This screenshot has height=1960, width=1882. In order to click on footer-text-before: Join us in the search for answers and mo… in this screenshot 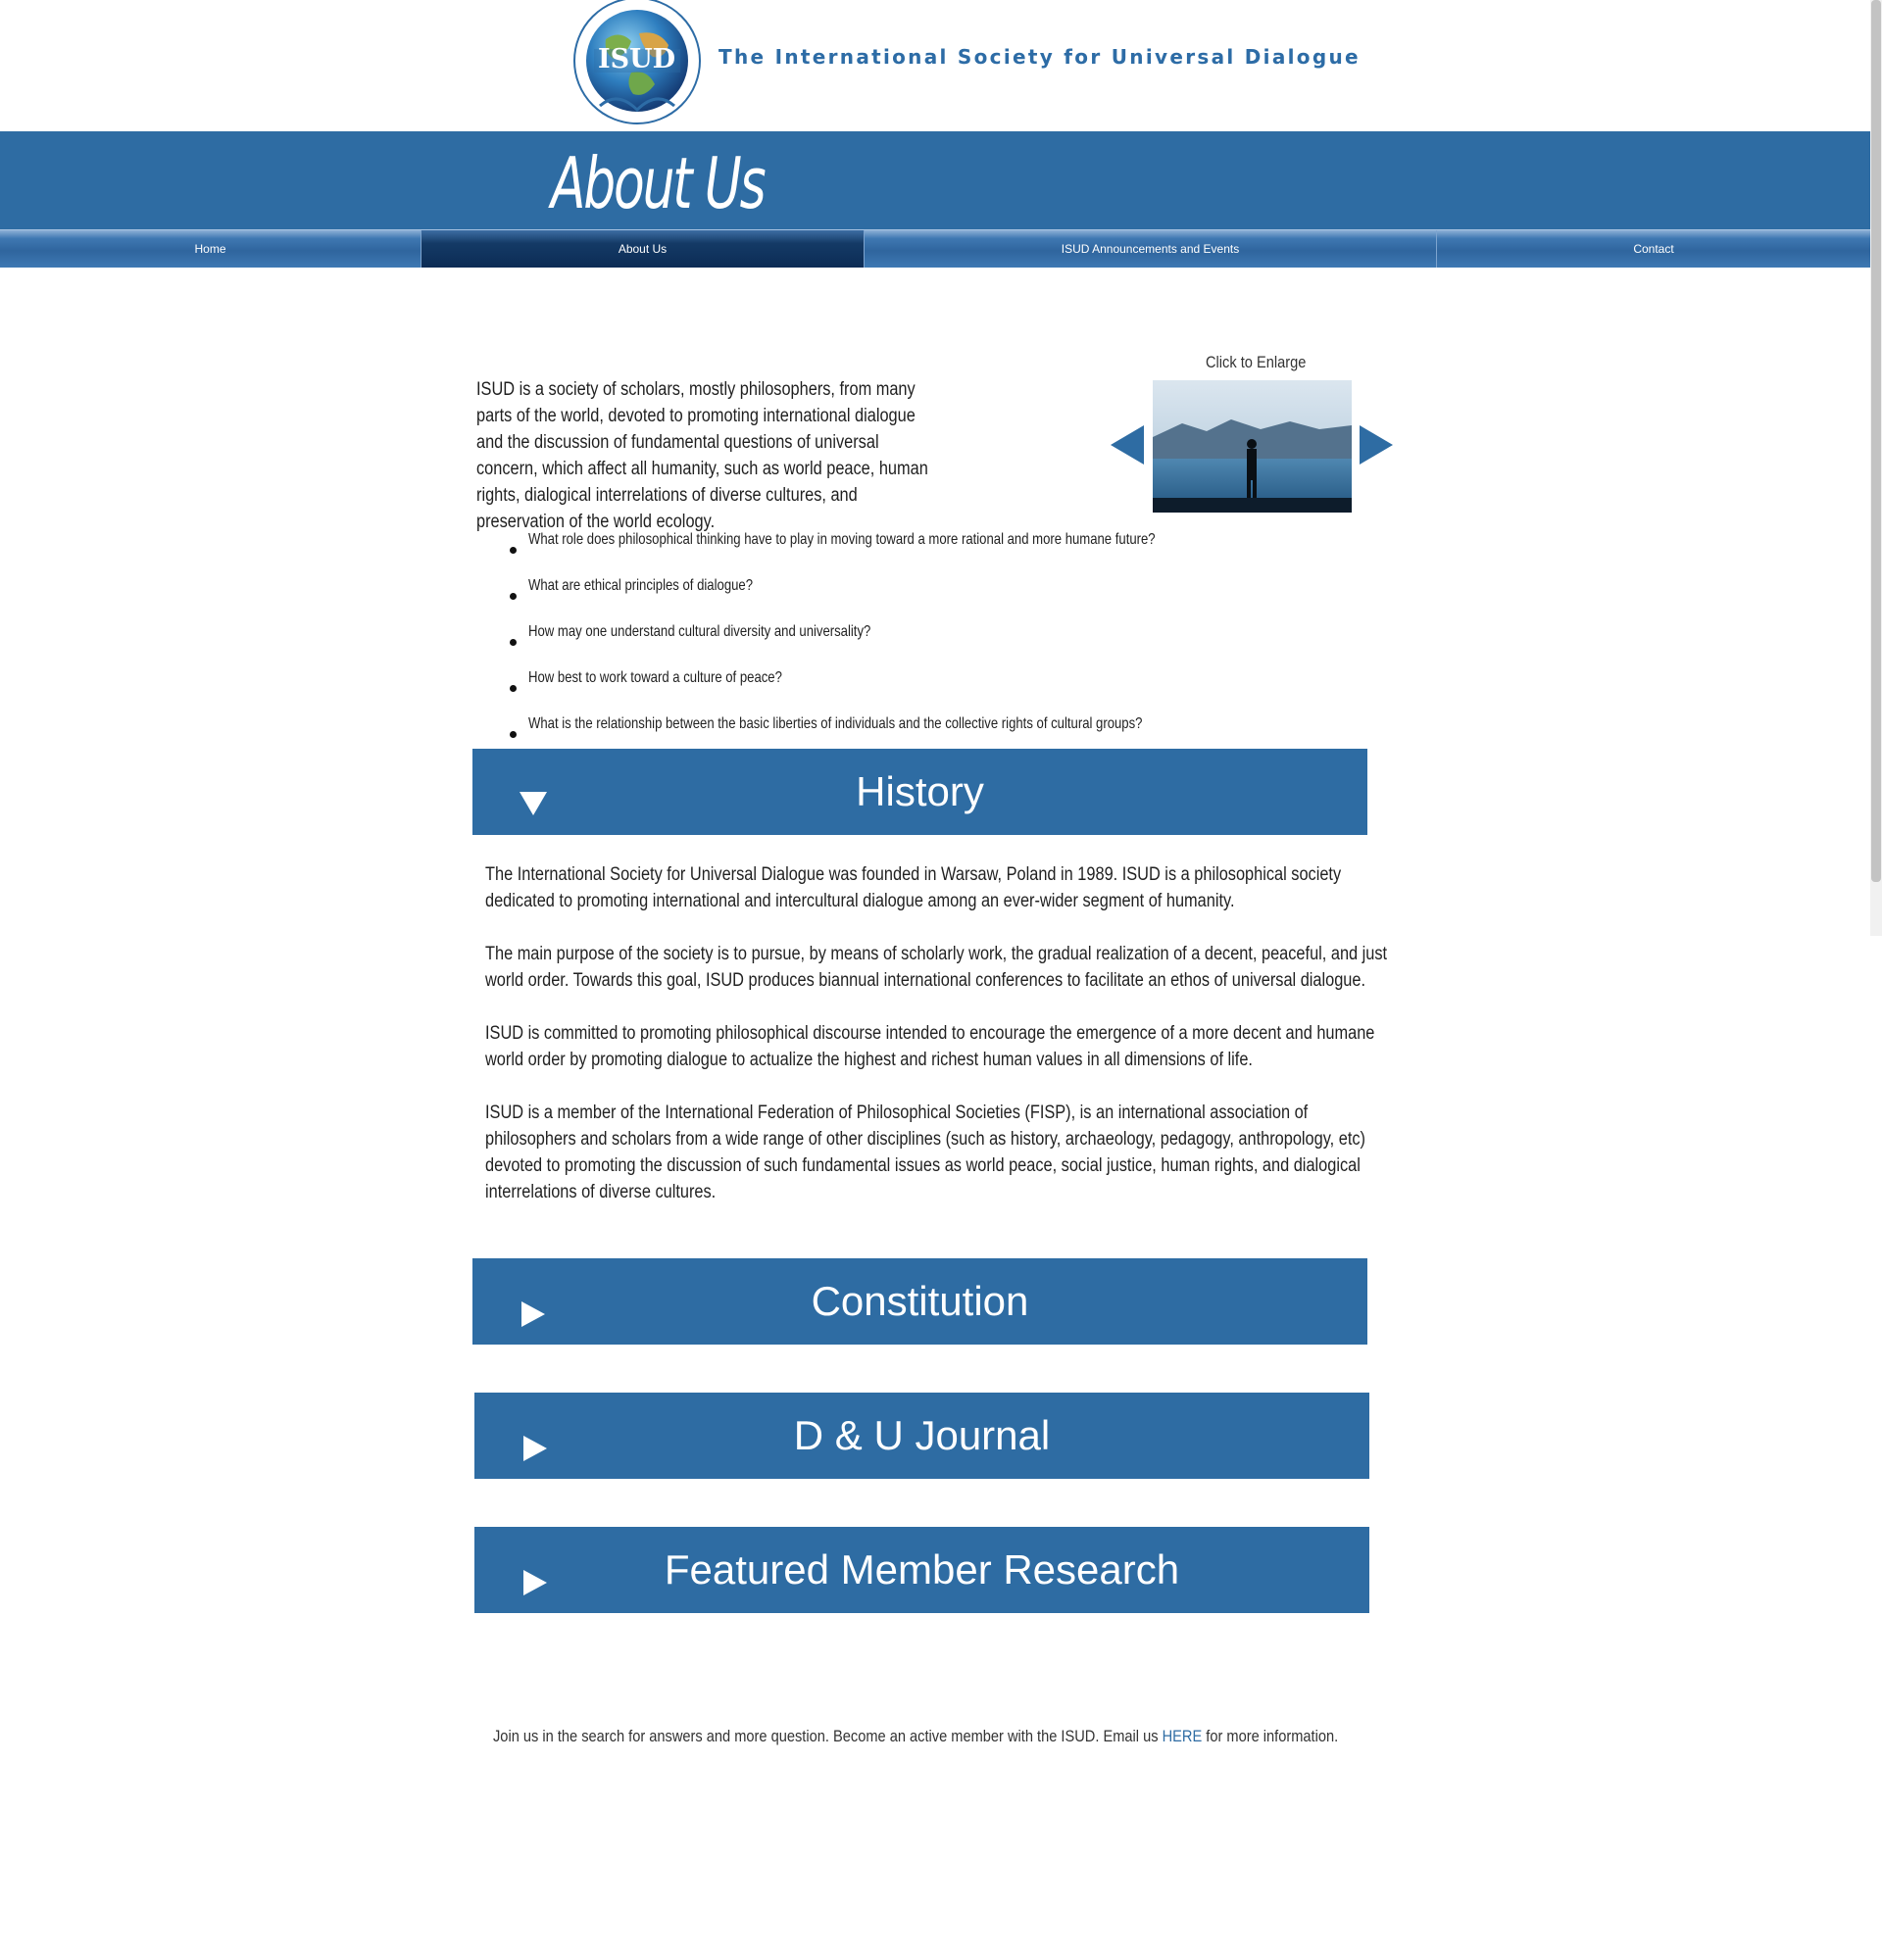, I will do `click(828, 1736)`.